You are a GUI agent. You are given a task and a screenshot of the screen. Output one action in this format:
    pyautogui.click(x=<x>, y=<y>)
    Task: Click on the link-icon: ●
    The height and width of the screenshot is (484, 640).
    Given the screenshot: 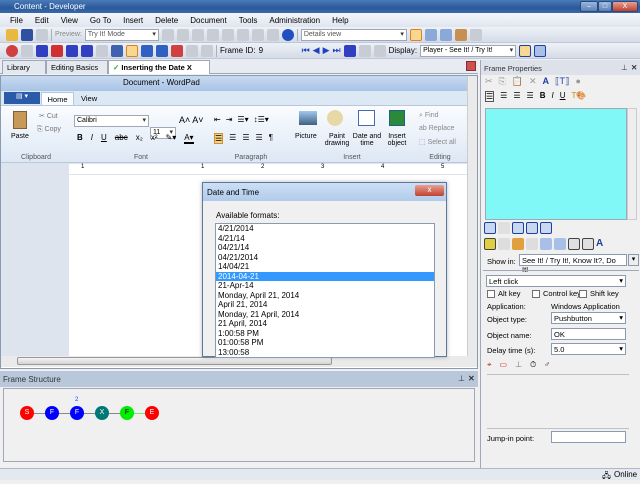 What is the action you would take?
    pyautogui.click(x=577, y=81)
    